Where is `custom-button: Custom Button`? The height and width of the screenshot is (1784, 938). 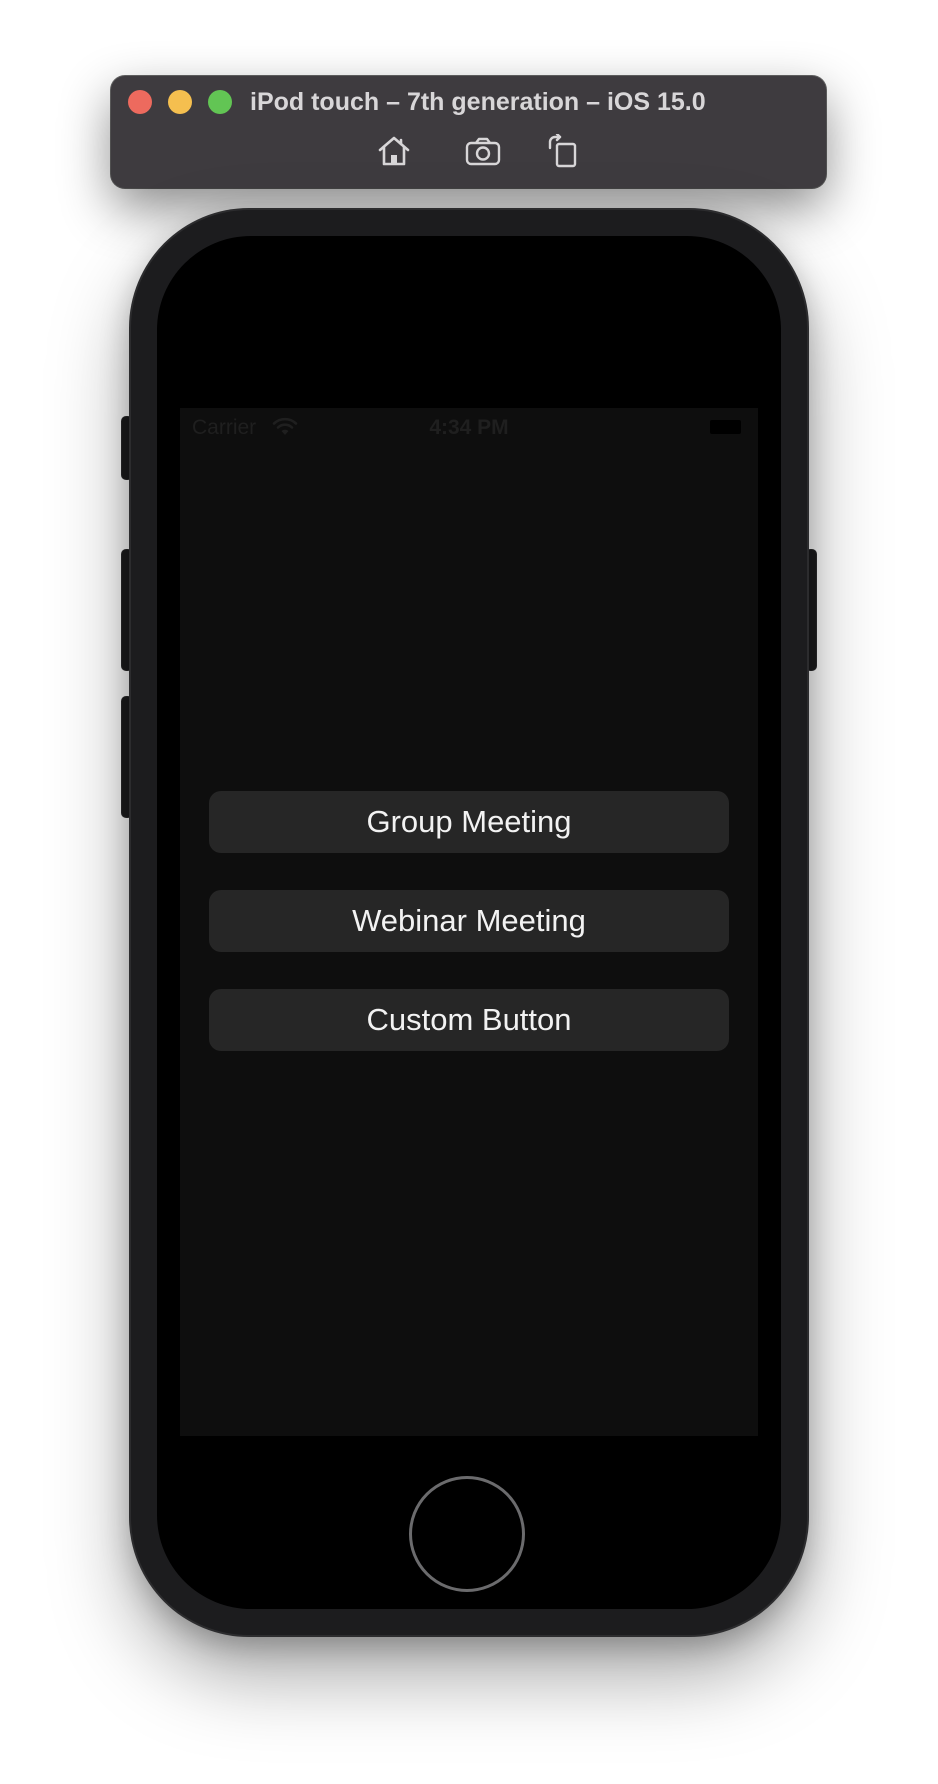
custom-button: Custom Button is located at coordinates (469, 1020).